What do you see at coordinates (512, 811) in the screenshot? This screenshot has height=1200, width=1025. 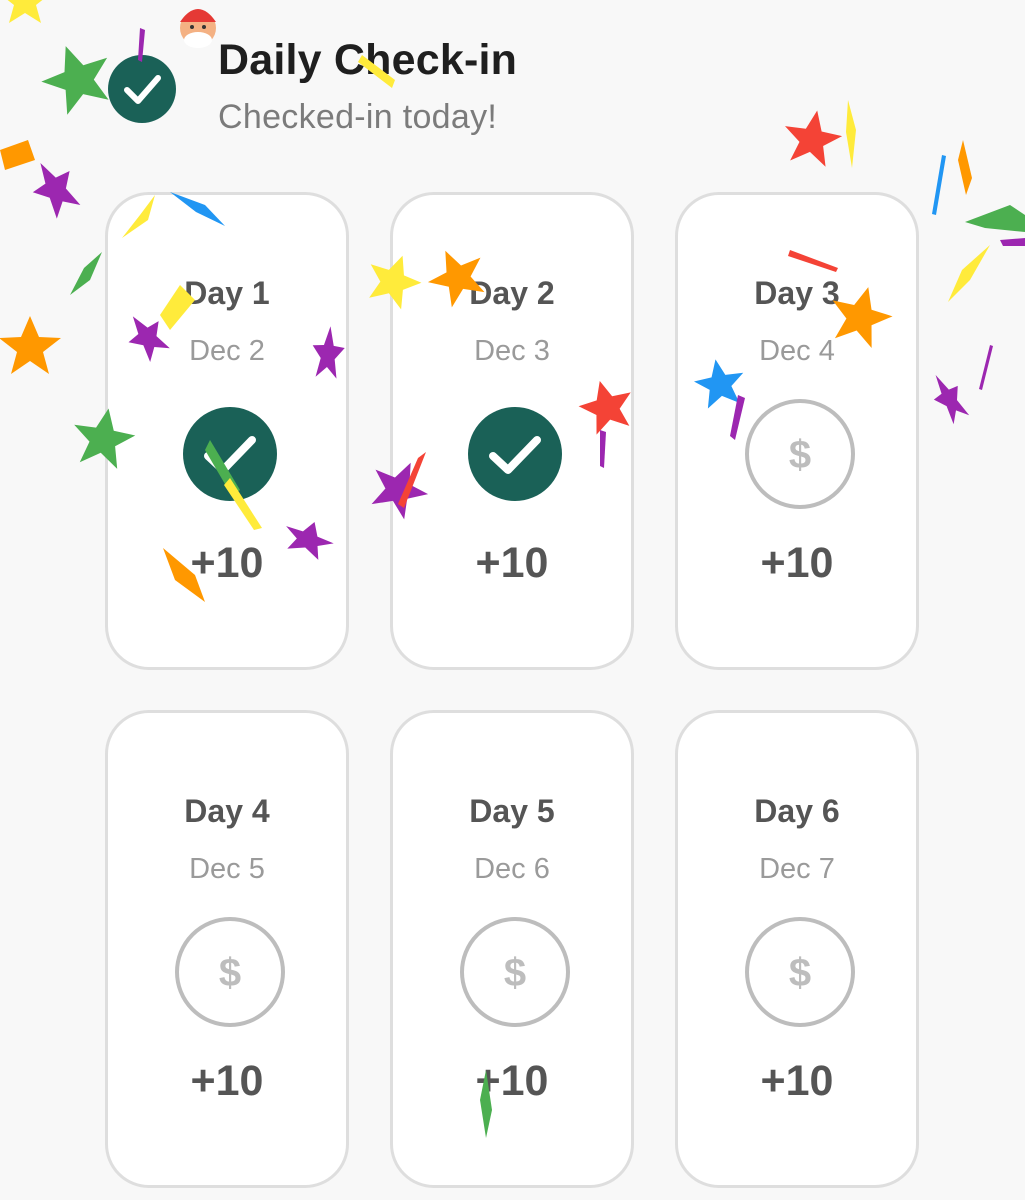 I see `day-label: Day 5` at bounding box center [512, 811].